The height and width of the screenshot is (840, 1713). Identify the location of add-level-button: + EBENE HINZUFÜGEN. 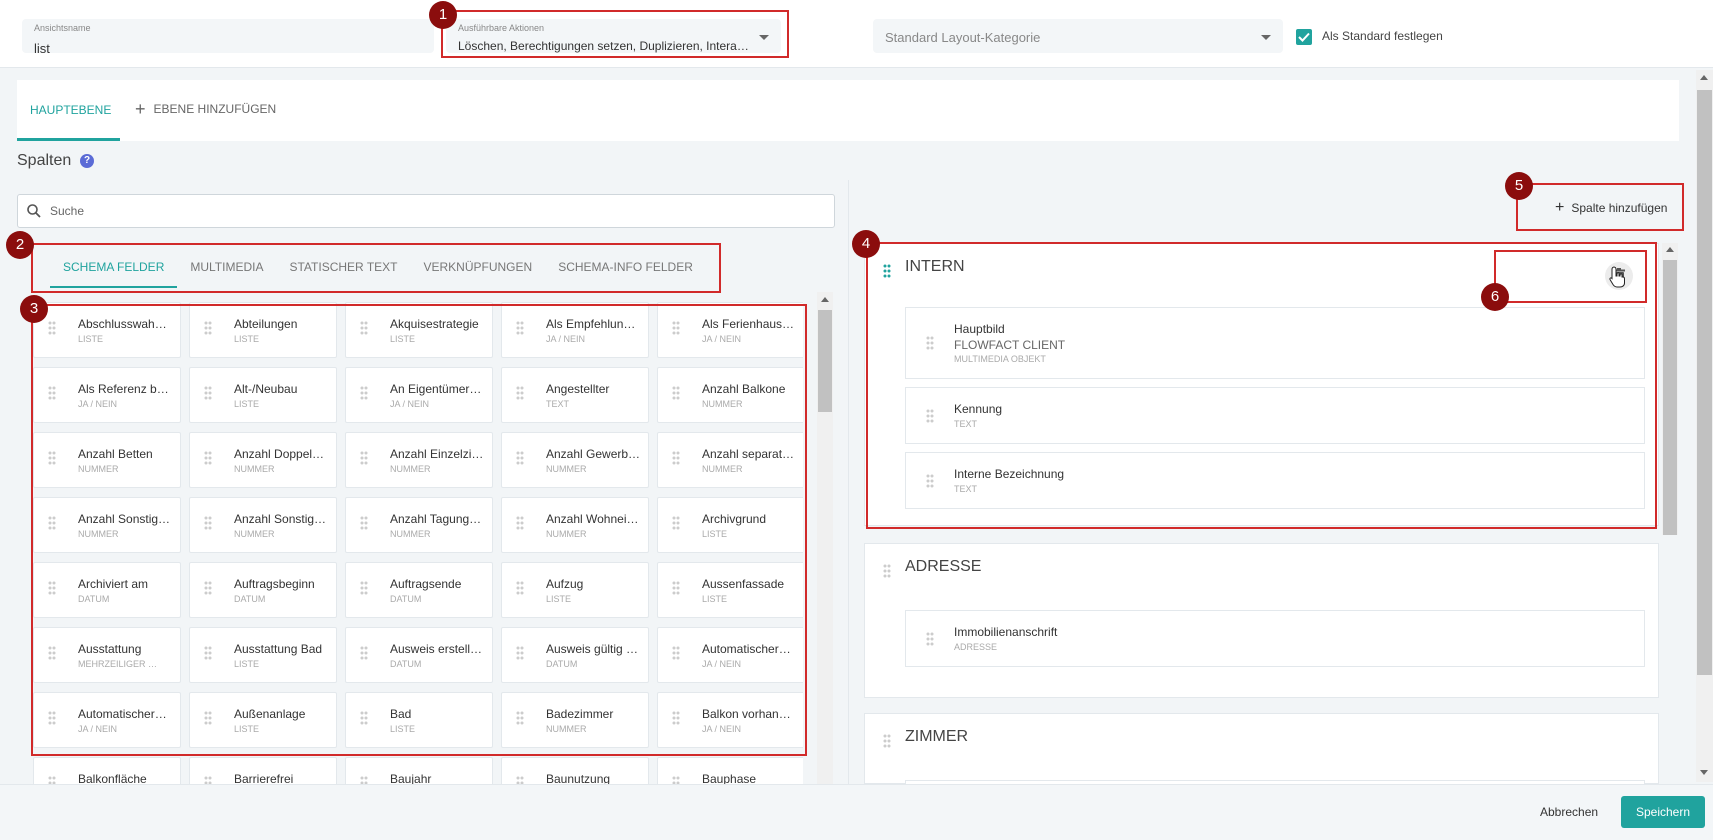
(205, 109).